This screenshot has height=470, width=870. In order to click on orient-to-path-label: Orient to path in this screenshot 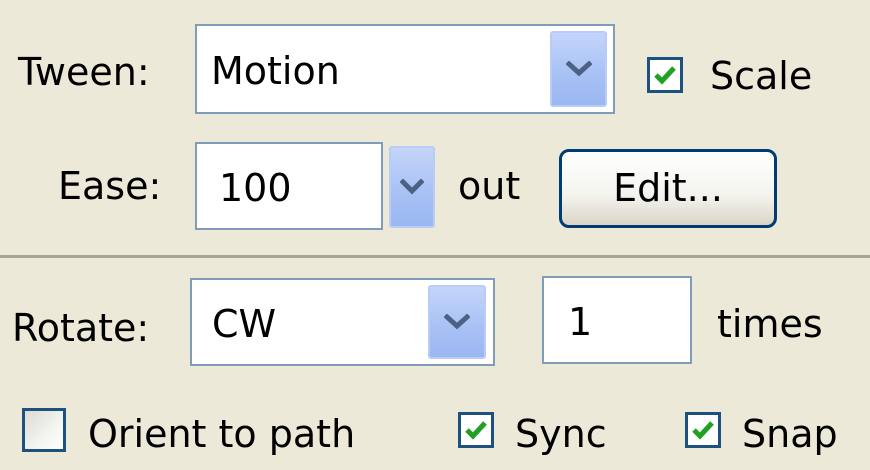, I will do `click(222, 434)`.